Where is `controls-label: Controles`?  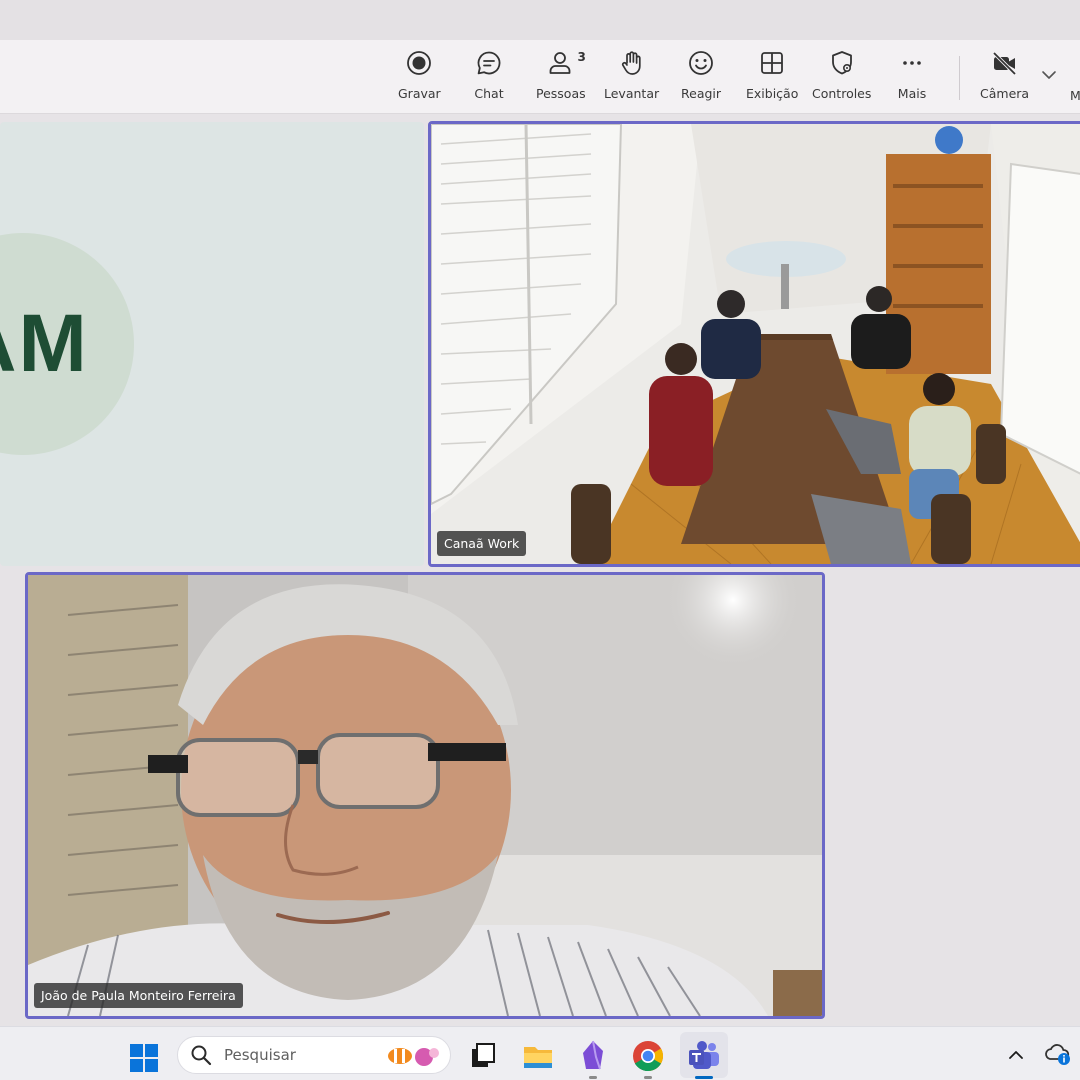
controls-label: Controles is located at coordinates (842, 93).